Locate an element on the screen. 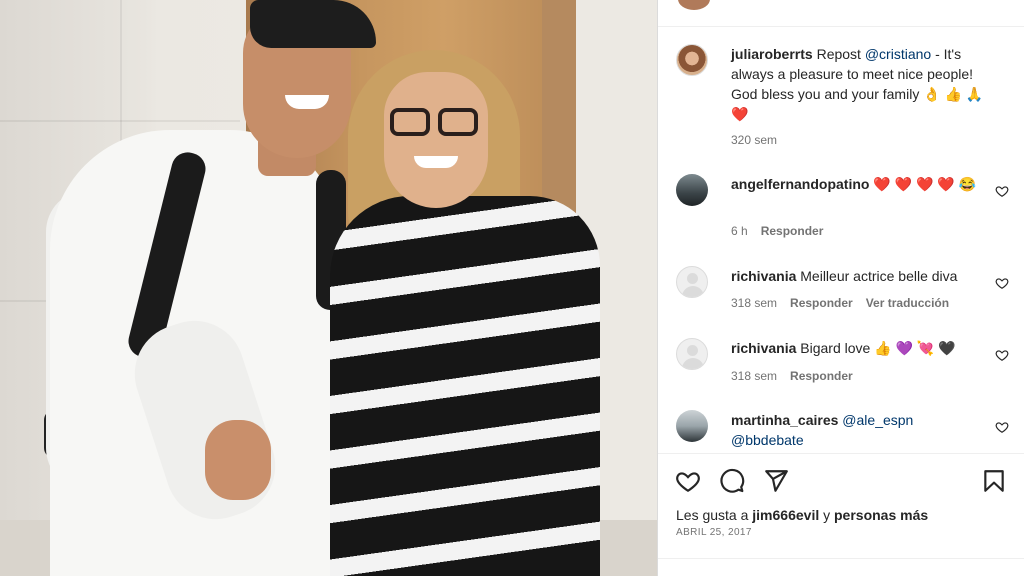 The width and height of the screenshot is (1024, 576). comment-meta: 318 sem Responder is located at coordinates (798, 376).